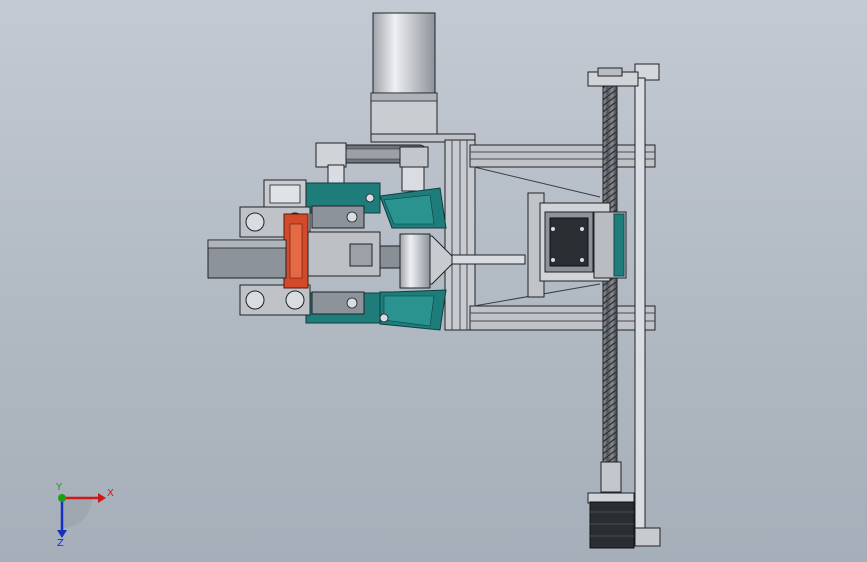 The width and height of the screenshot is (867, 562). Describe the element at coordinates (62, 534) in the screenshot. I see `z-axis-arrow` at that location.